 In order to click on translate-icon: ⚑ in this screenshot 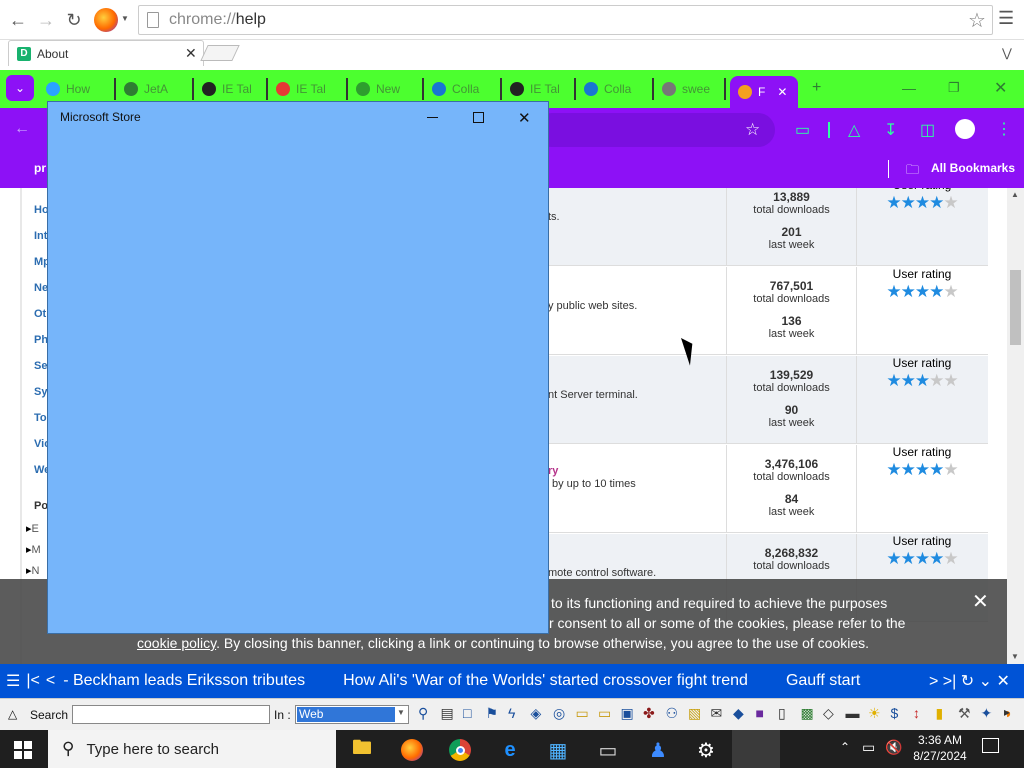, I will do `click(492, 713)`.